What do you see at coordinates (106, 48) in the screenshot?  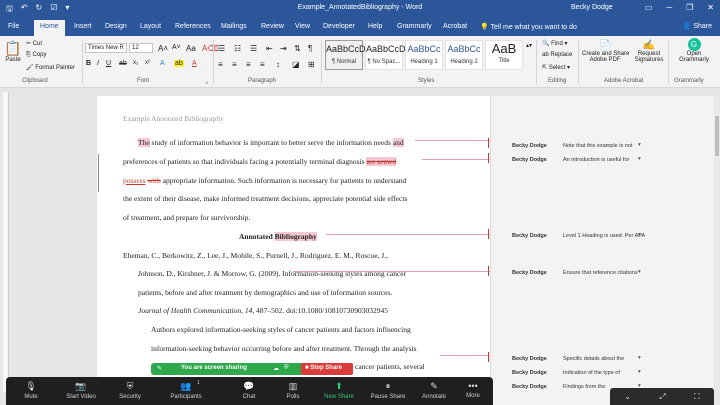 I see `font-name-combo: Times New R` at bounding box center [106, 48].